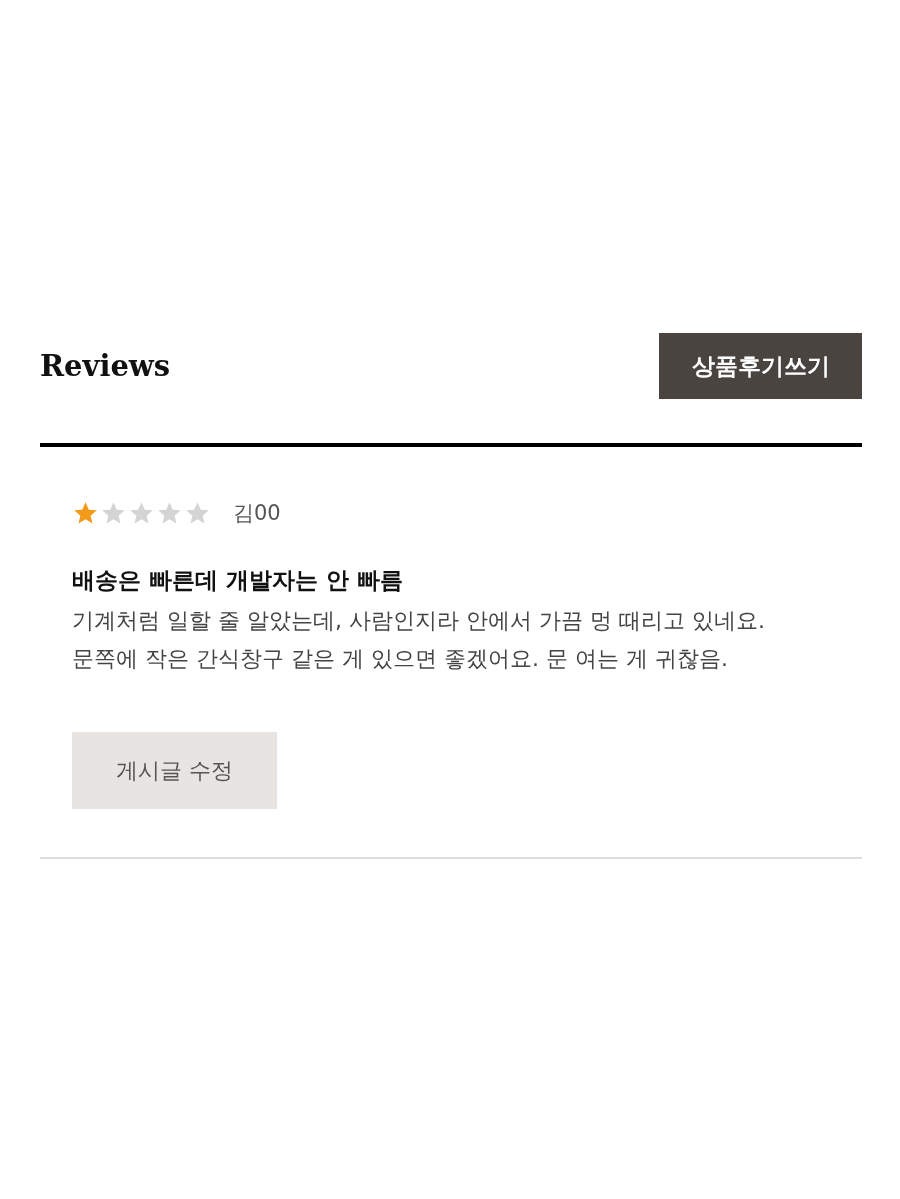 The width and height of the screenshot is (900, 1199). Describe the element at coordinates (174, 770) in the screenshot. I see `edit-post-button: 게시글 수정` at that location.